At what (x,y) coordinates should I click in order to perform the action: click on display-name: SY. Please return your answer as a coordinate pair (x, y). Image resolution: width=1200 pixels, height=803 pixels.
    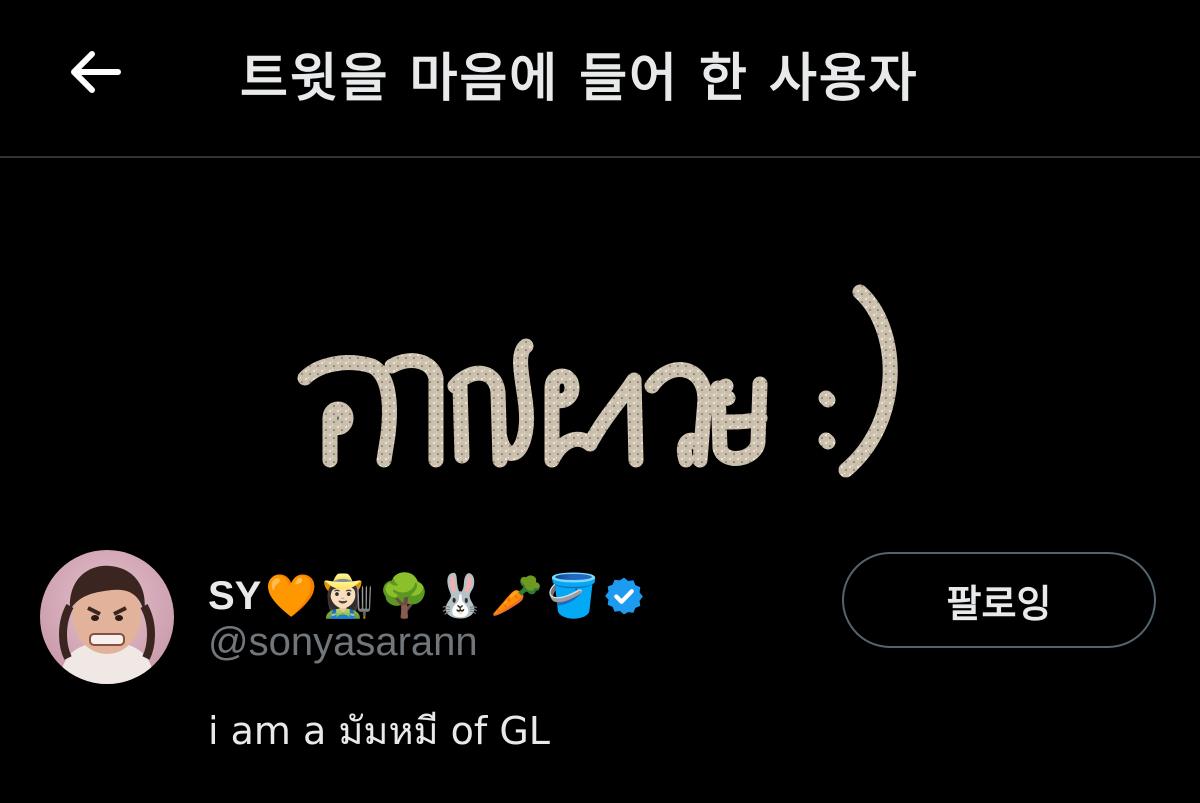
    Looking at the image, I should click on (234, 596).